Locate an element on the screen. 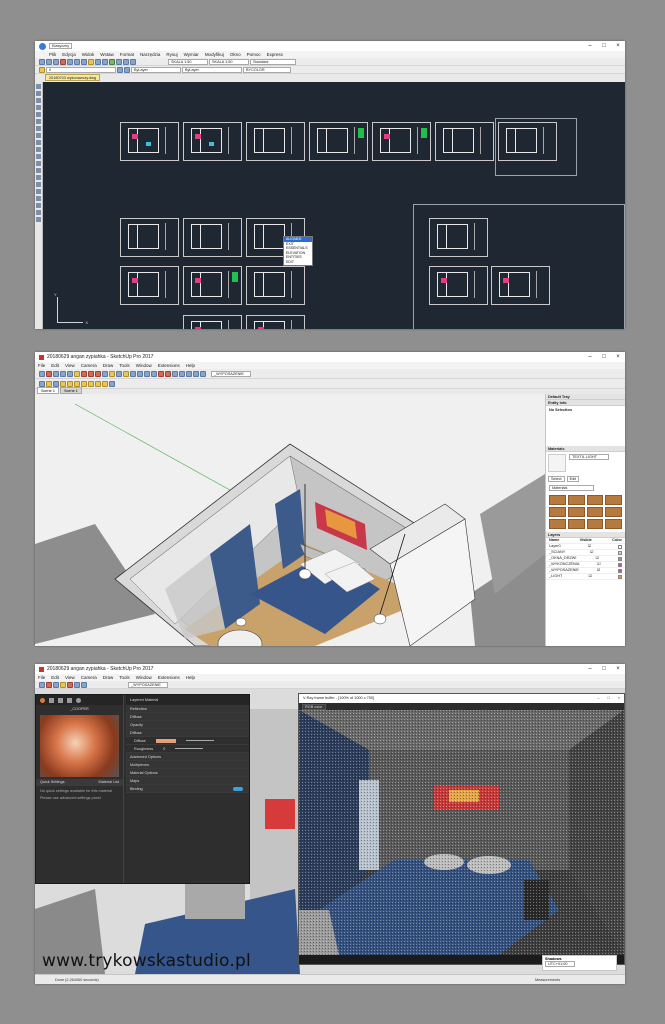 The width and height of the screenshot is (665, 1024). mirror-icon is located at coordinates (38, 184).